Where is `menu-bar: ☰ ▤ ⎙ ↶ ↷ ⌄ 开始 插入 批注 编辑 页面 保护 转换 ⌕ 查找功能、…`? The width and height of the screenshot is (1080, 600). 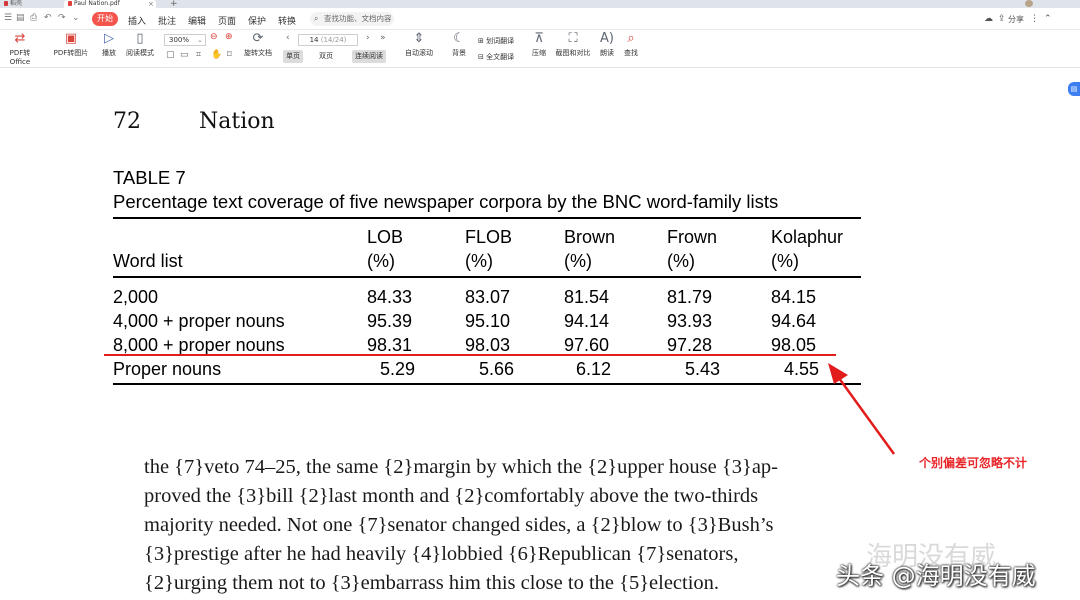 menu-bar: ☰ ▤ ⎙ ↶ ↷ ⌄ 开始 插入 批注 编辑 页面 保护 转换 ⌕ 查找功能、… is located at coordinates (540, 19).